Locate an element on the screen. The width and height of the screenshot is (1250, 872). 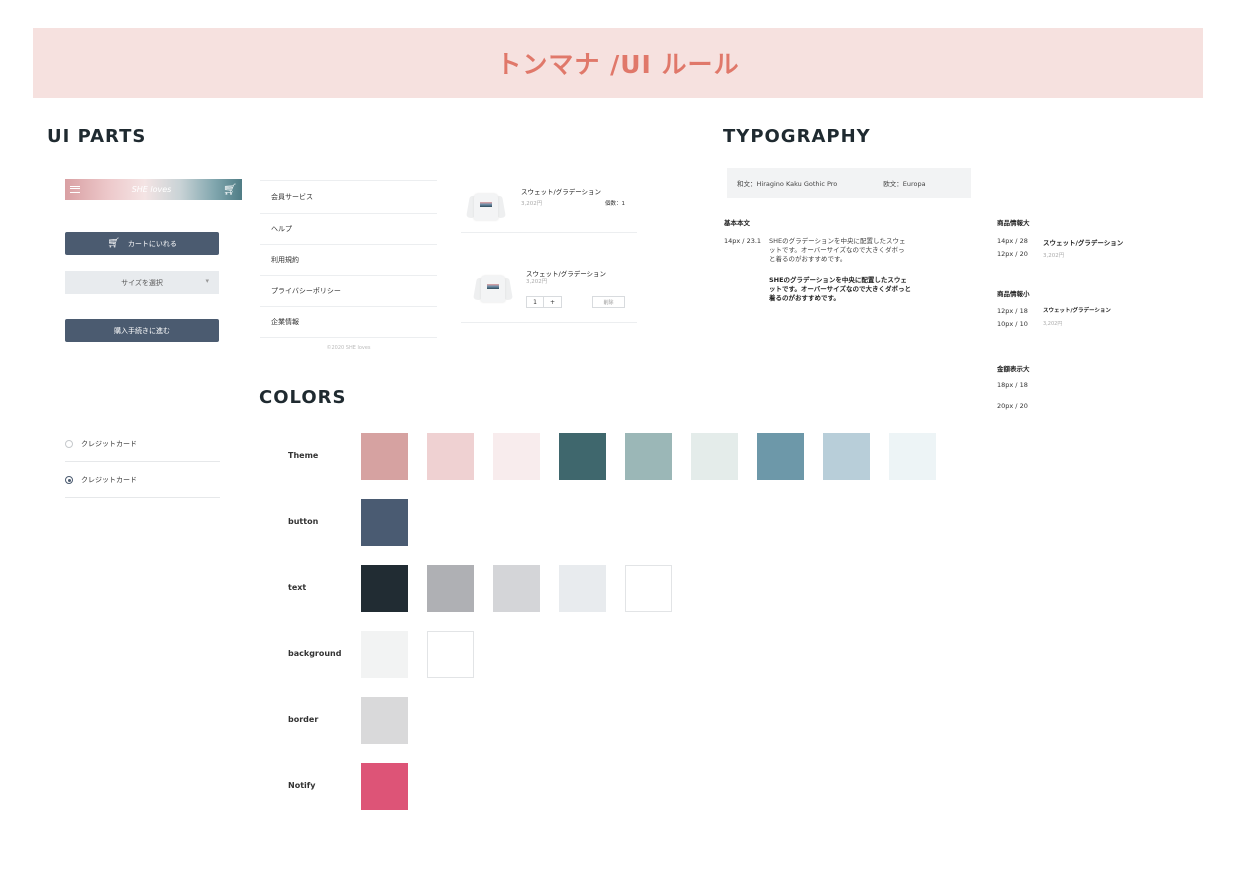
color-row-label: Theme is located at coordinates (303, 455).